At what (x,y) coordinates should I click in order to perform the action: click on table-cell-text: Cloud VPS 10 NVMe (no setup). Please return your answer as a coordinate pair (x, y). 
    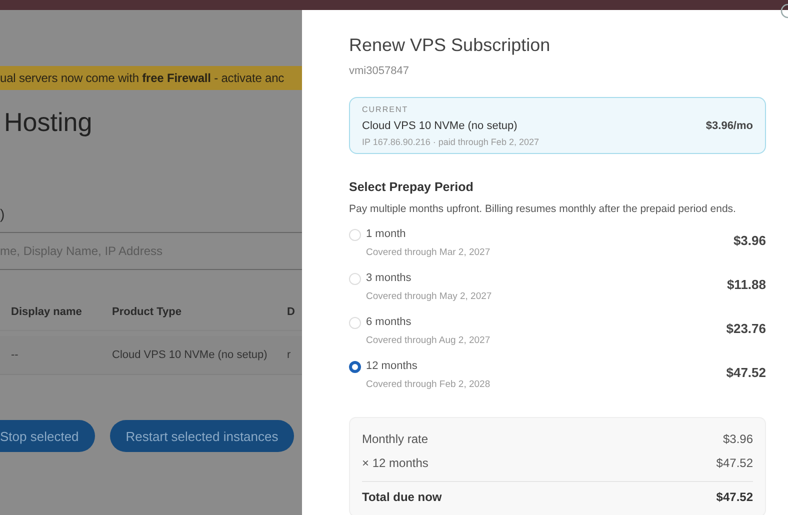
    Looking at the image, I should click on (190, 355).